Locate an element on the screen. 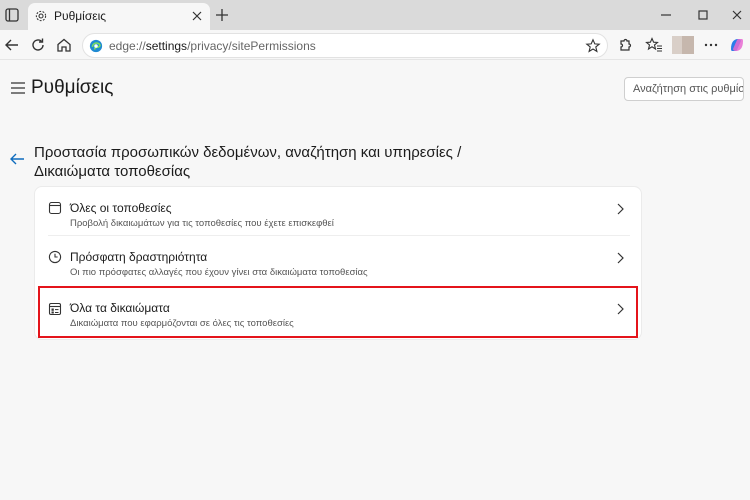 This screenshot has height=500, width=750. browser-toolbar: edge://settings/privacy/sitePermissions is located at coordinates (375, 45).